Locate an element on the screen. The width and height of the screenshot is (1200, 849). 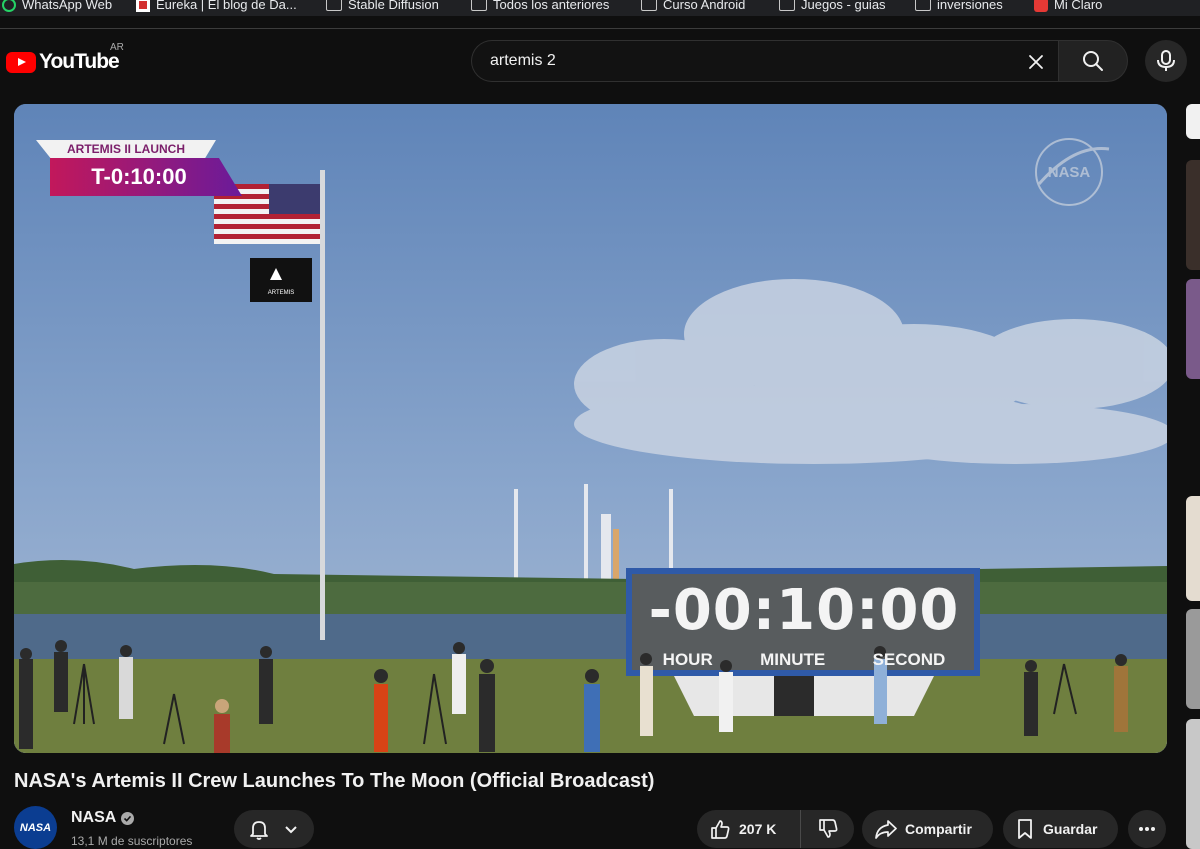
dislike-button is located at coordinates (827, 829).